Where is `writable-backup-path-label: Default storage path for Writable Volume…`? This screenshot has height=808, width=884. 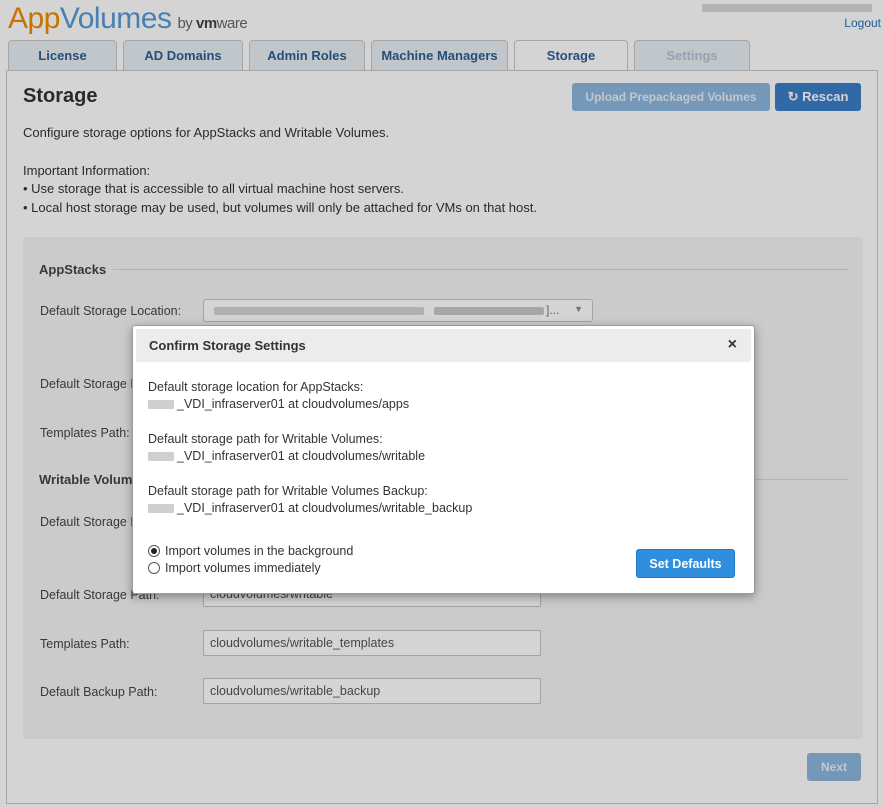
writable-backup-path-label: Default storage path for Writable Volume… is located at coordinates (288, 491).